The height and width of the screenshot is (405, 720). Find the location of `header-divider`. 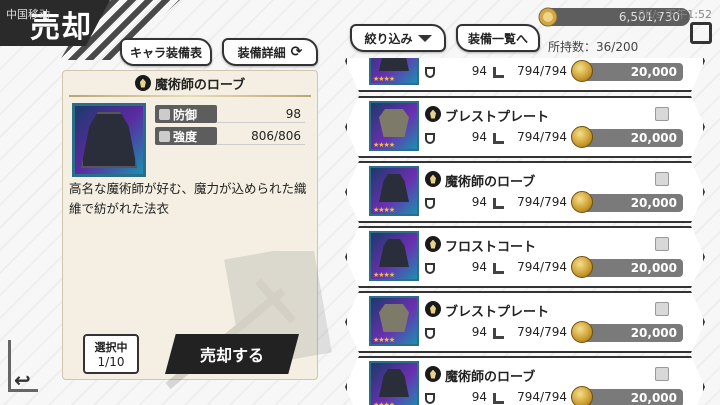

header-divider is located at coordinates (190, 96).